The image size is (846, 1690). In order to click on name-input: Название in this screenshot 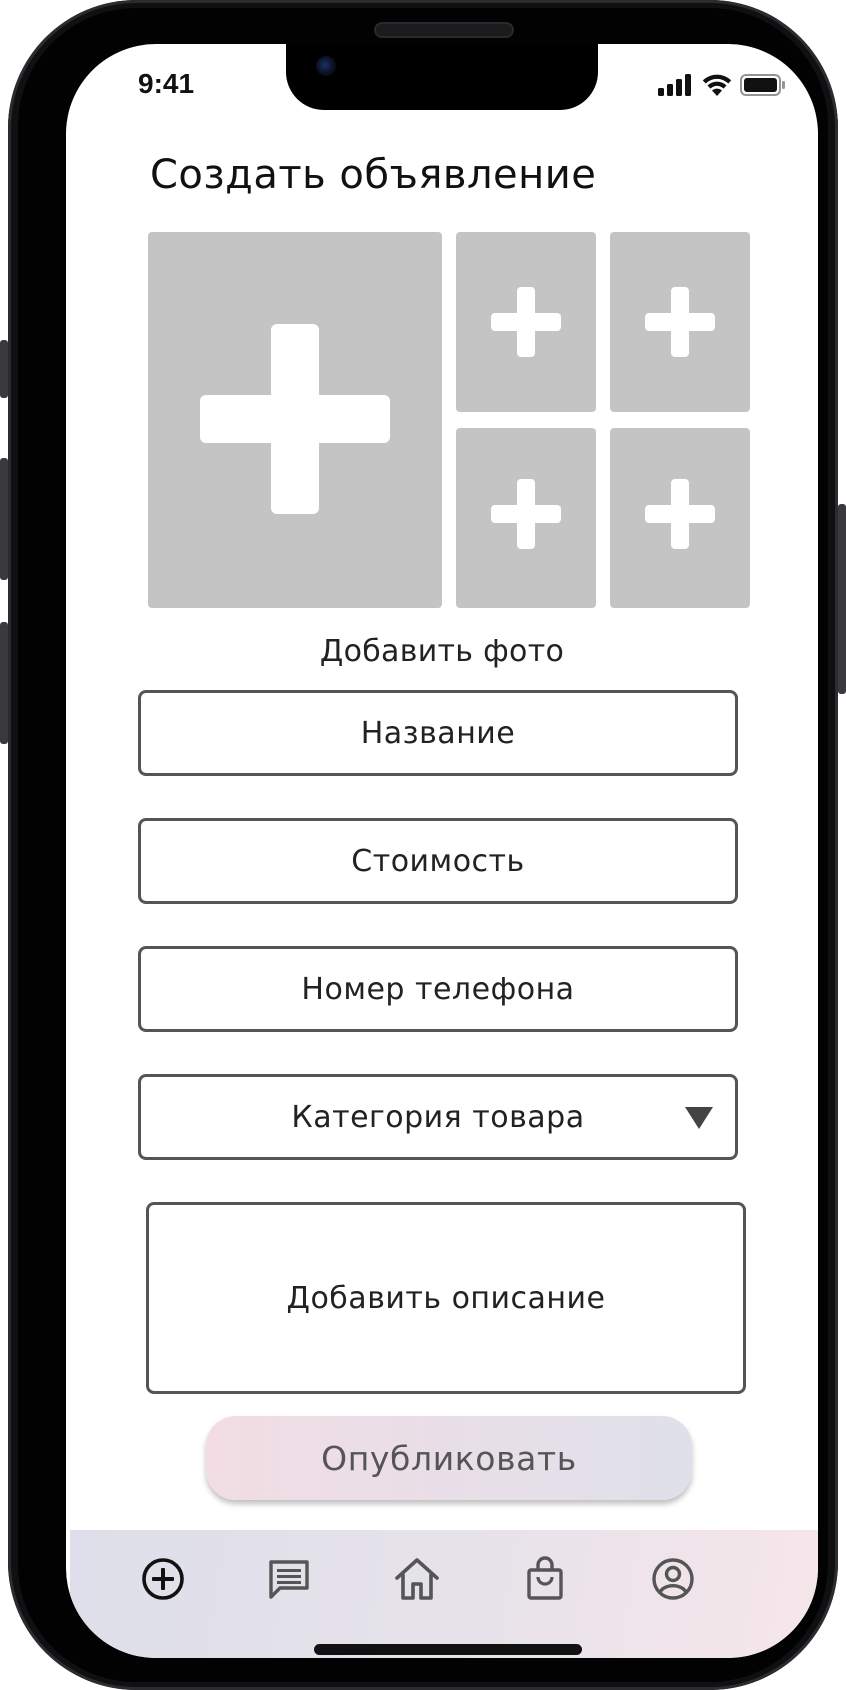, I will do `click(438, 733)`.